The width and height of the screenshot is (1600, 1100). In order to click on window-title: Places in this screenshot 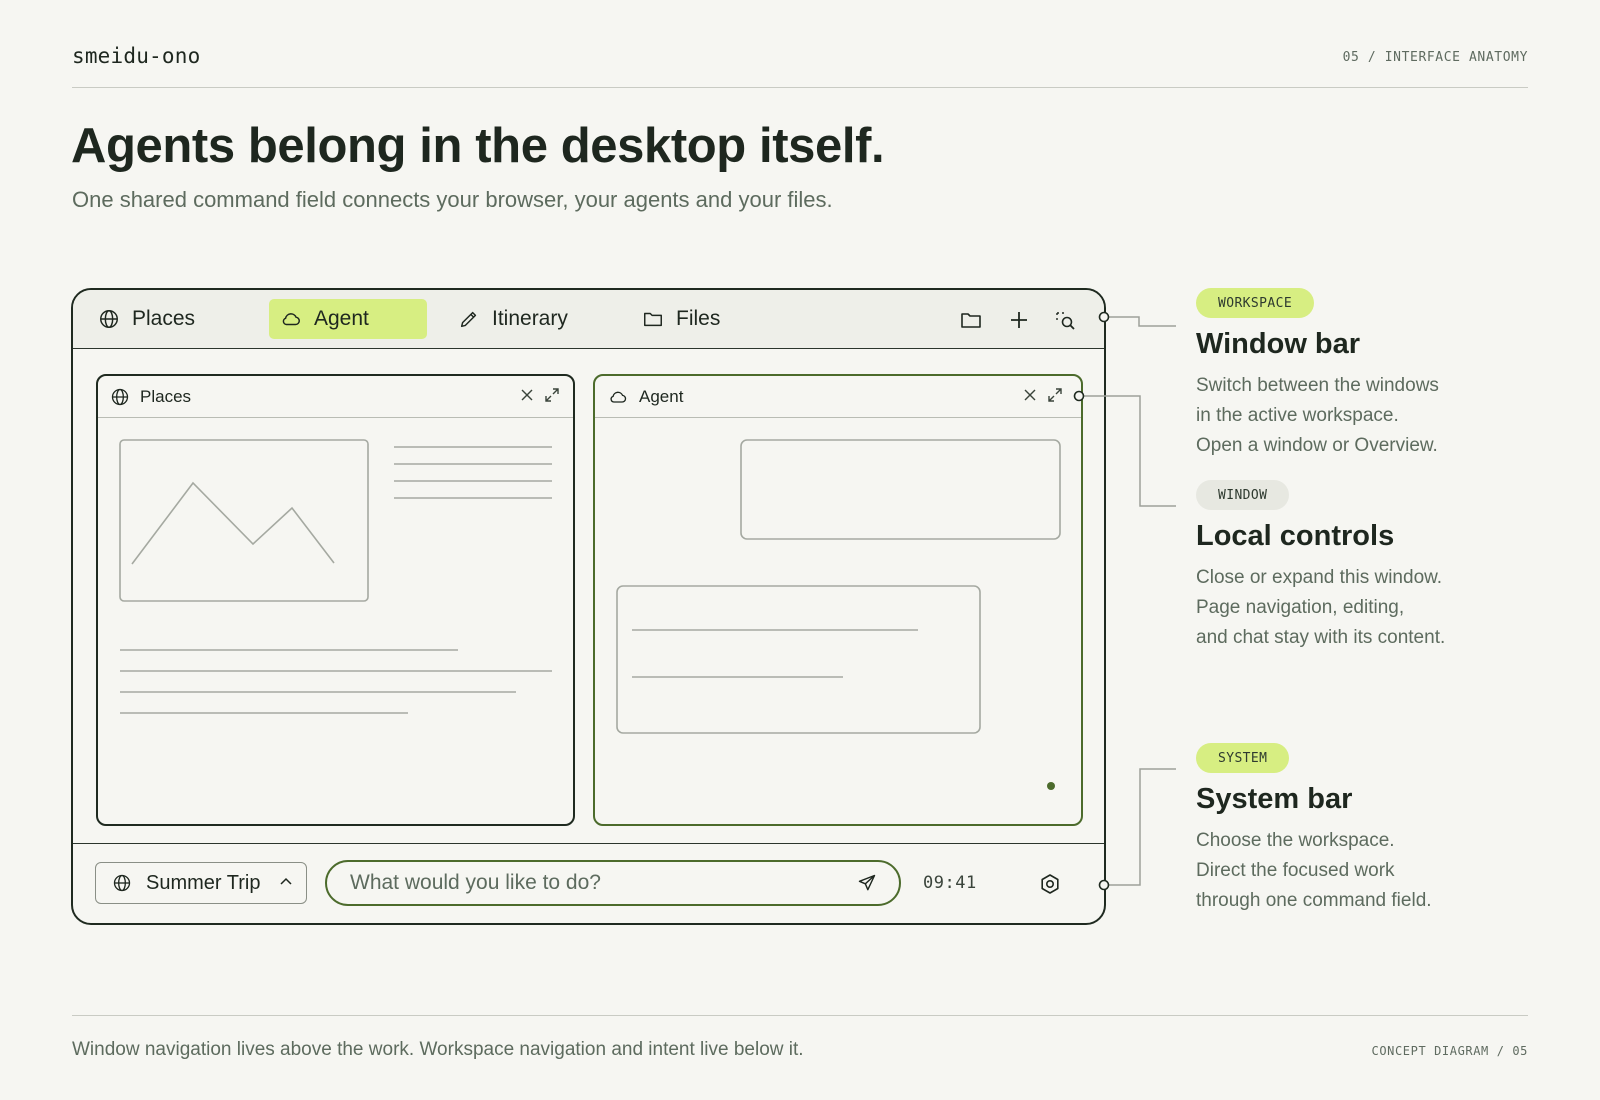, I will do `click(166, 396)`.